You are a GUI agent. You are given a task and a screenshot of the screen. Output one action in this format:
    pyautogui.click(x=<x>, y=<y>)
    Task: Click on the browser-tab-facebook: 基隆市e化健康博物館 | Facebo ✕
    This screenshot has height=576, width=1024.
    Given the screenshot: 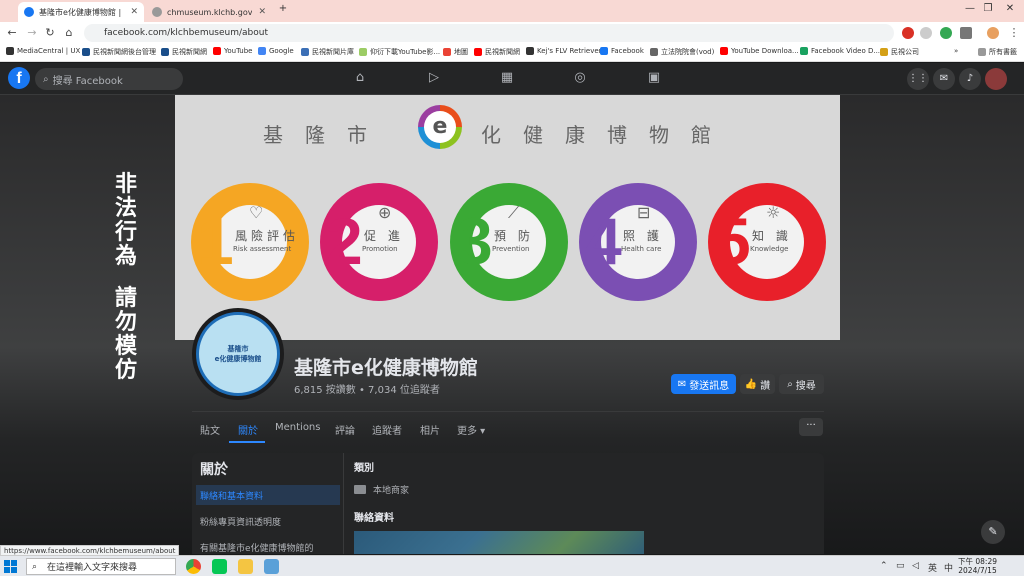 What is the action you would take?
    pyautogui.click(x=81, y=12)
    